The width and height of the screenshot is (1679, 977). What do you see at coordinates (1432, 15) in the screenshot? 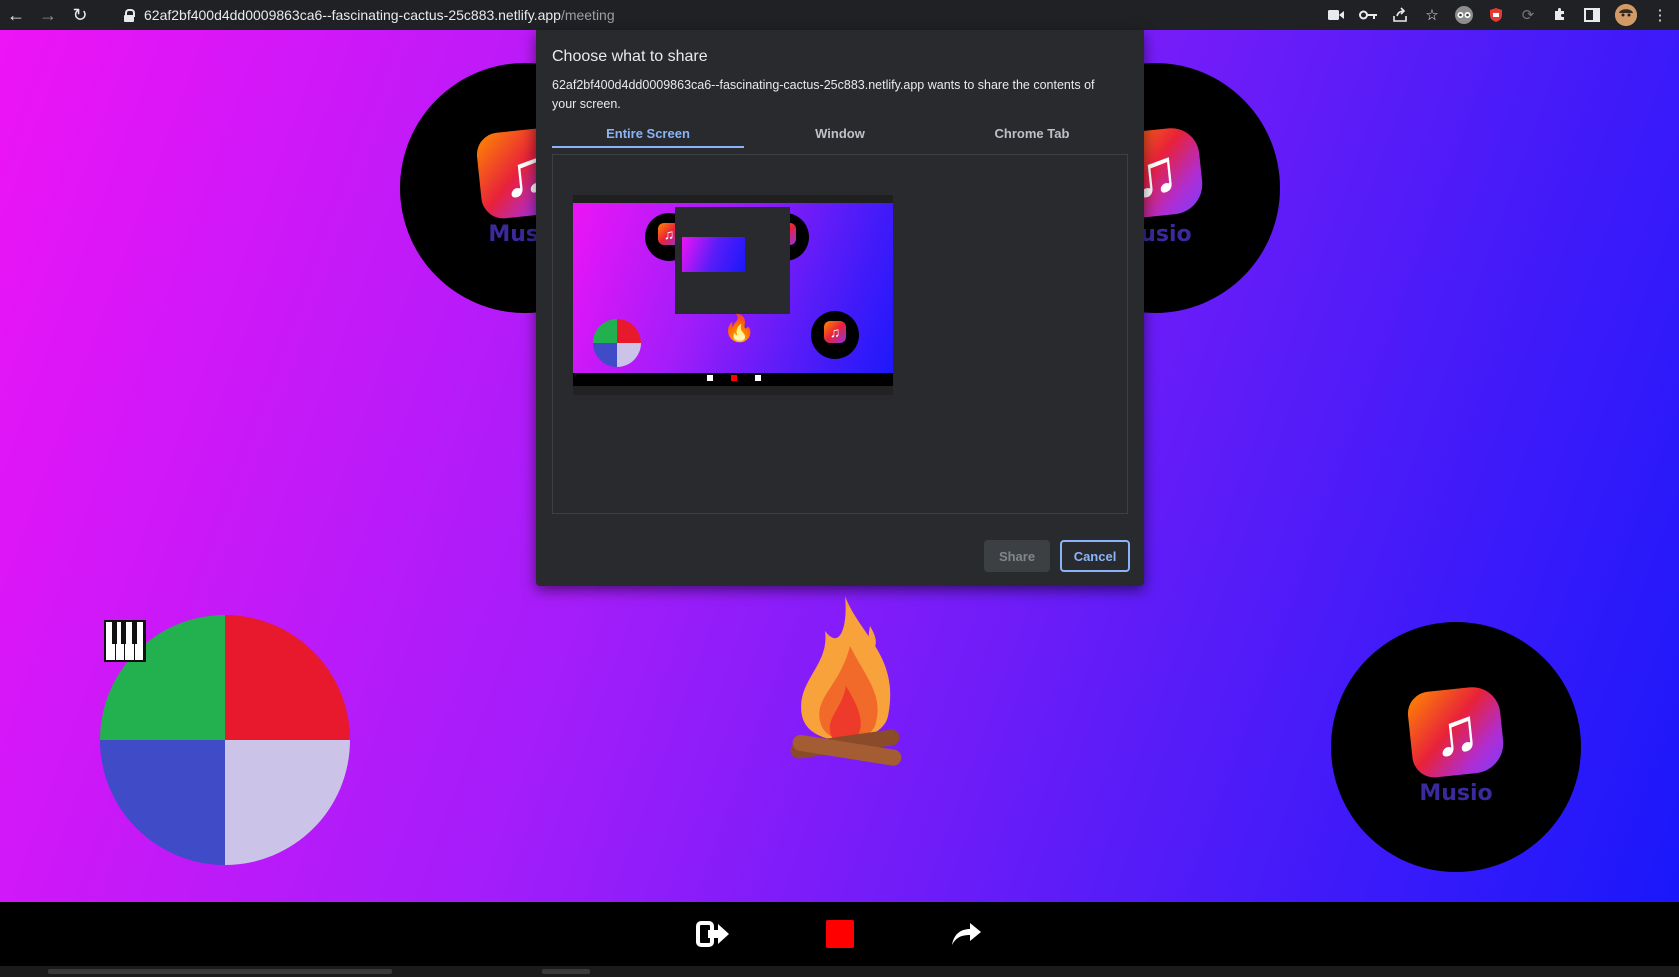
I see `bookmark-star-icon: ☆` at bounding box center [1432, 15].